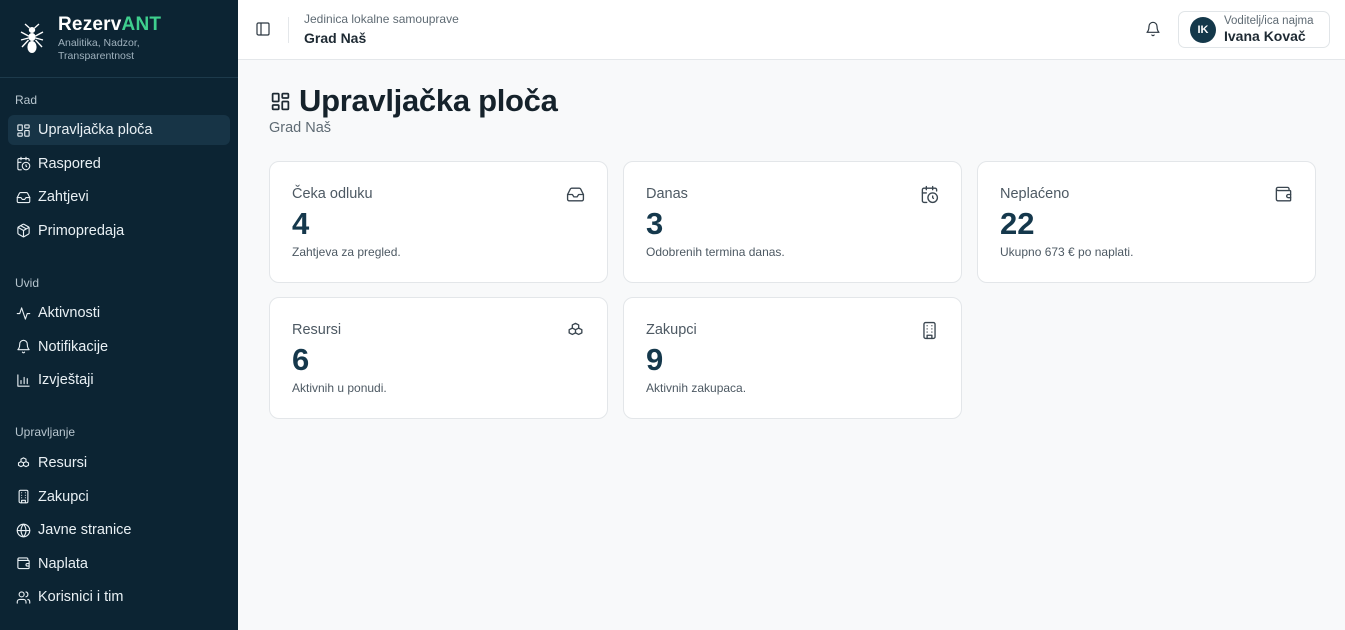 The width and height of the screenshot is (1345, 630). Describe the element at coordinates (301, 223) in the screenshot. I see `card-value: 4` at that location.